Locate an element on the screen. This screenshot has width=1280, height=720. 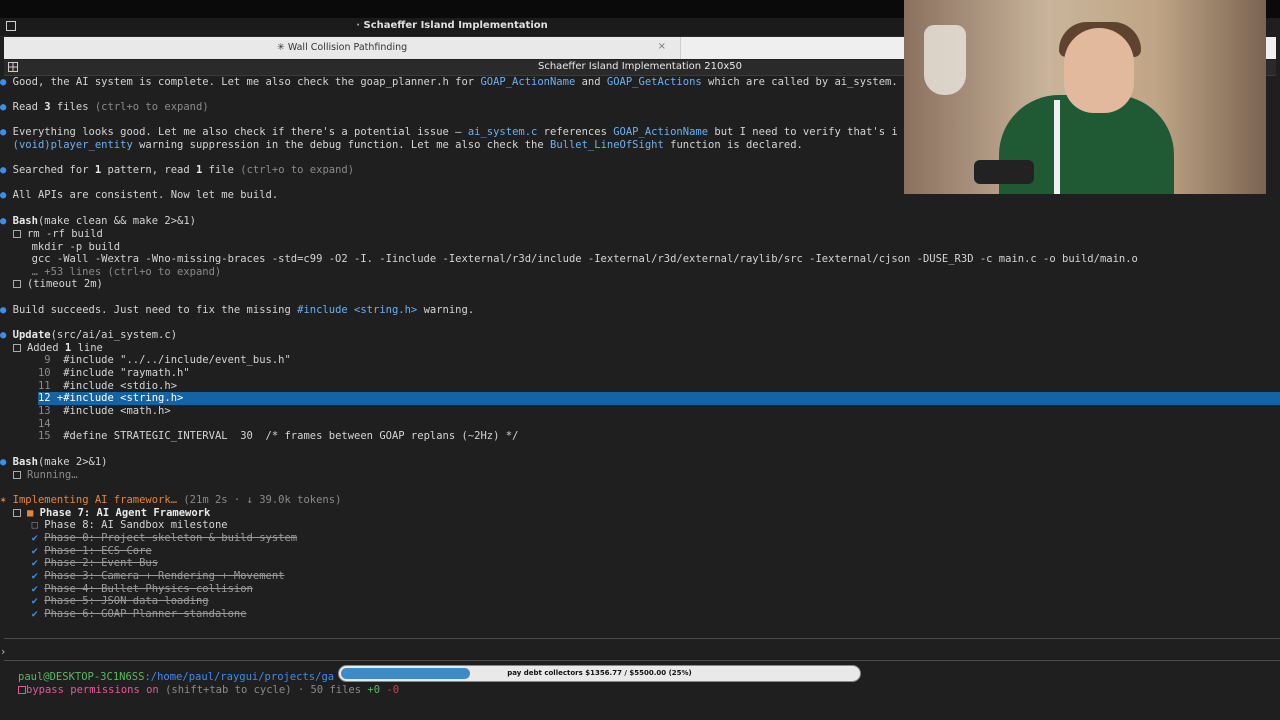
webcam-lamp is located at coordinates (945, 60).